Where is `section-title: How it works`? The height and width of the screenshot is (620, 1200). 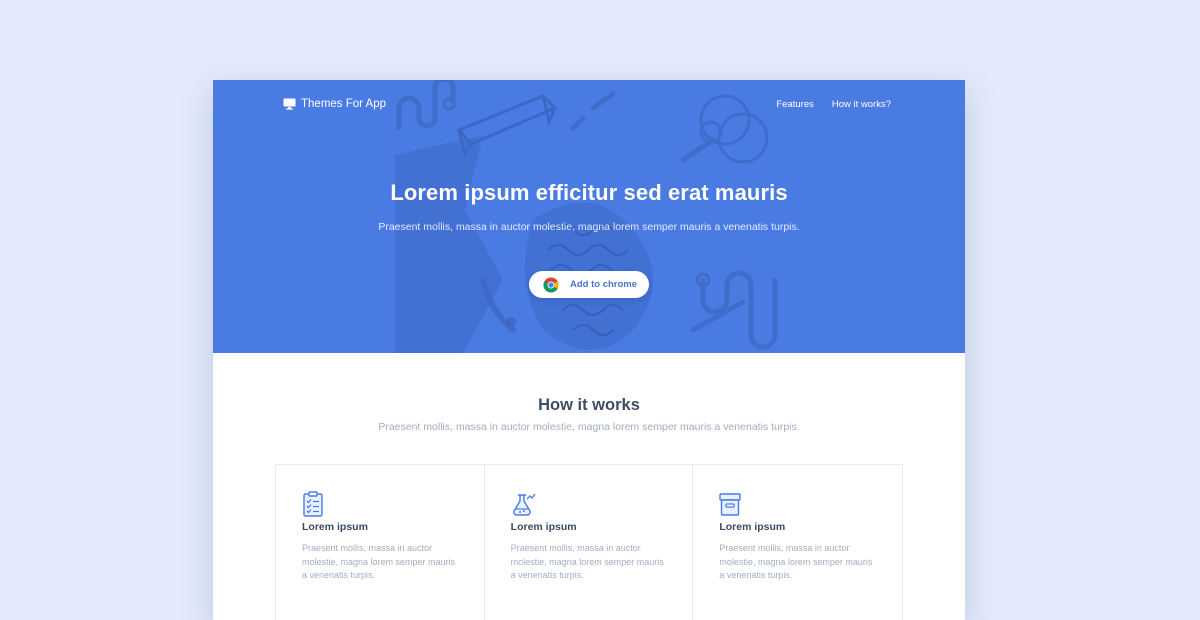 section-title: How it works is located at coordinates (589, 405).